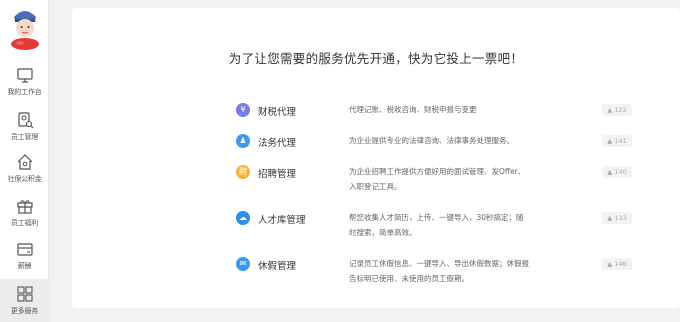  What do you see at coordinates (24, 266) in the screenshot?
I see `sidebar-item-label: 薪酬` at bounding box center [24, 266].